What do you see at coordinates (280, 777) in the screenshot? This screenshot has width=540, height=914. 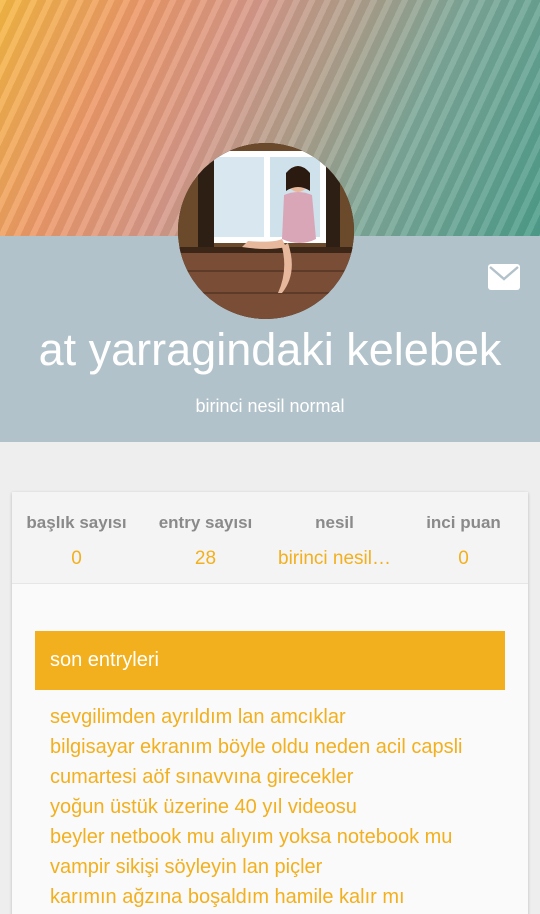 I see `entry-link: cumartesi aöf sınavvına girecekler` at bounding box center [280, 777].